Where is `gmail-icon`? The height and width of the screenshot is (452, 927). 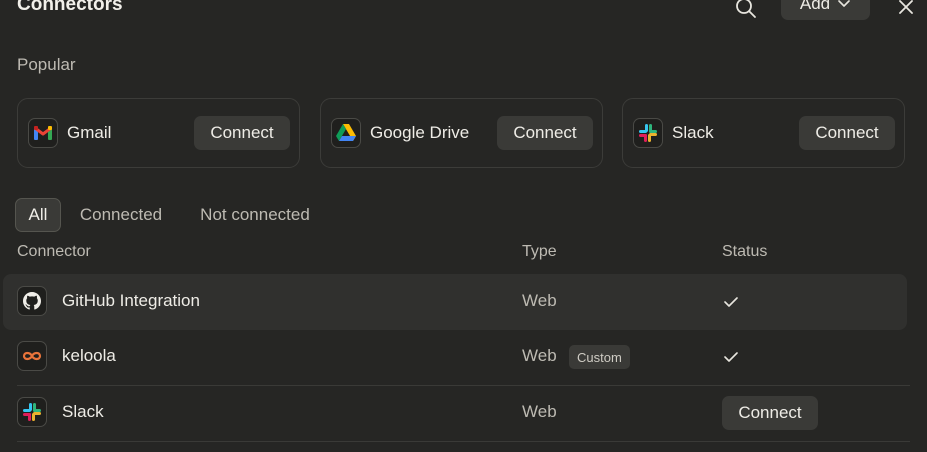 gmail-icon is located at coordinates (43, 133).